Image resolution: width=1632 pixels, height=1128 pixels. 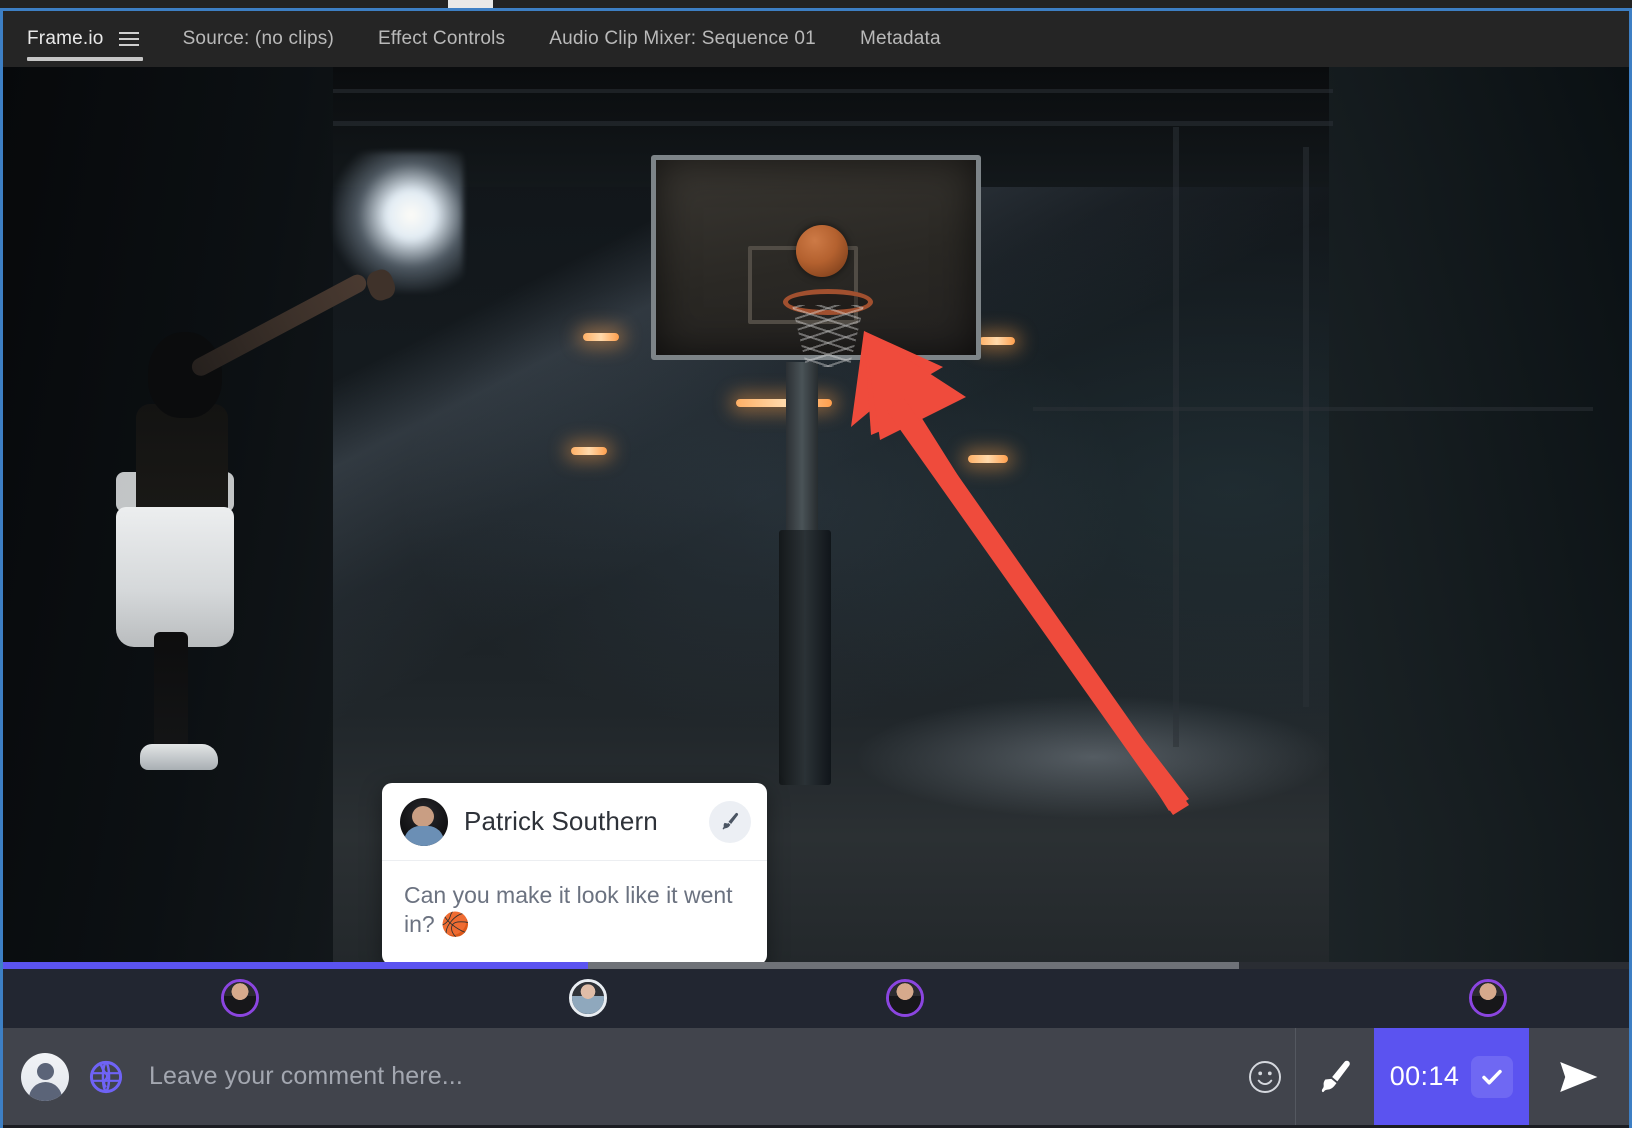 What do you see at coordinates (822, 251) in the screenshot?
I see `scene-basketball` at bounding box center [822, 251].